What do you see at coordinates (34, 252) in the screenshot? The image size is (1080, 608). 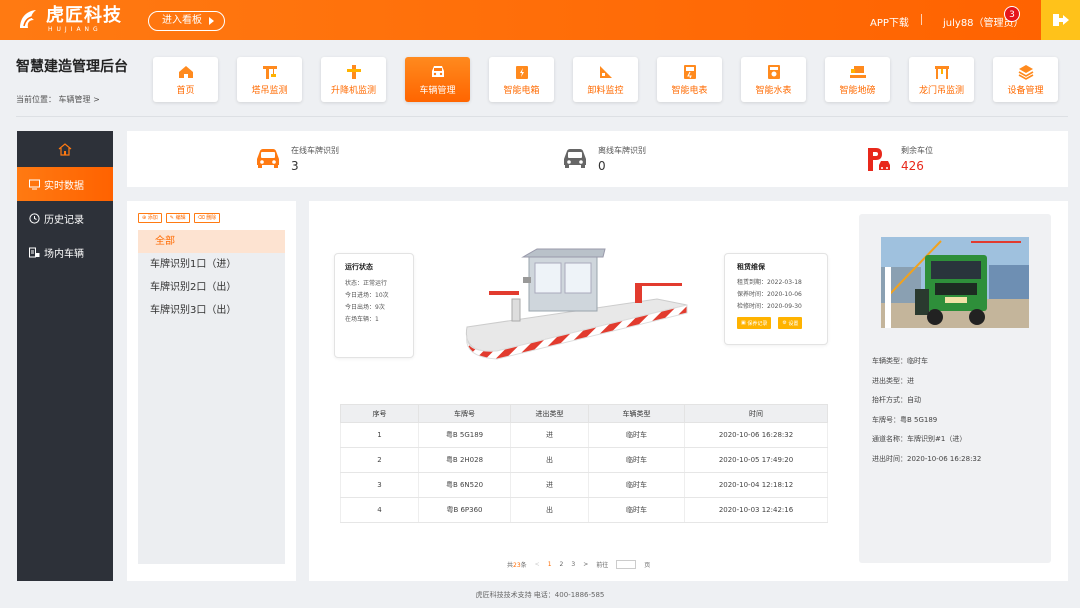 I see `car-list-icon` at bounding box center [34, 252].